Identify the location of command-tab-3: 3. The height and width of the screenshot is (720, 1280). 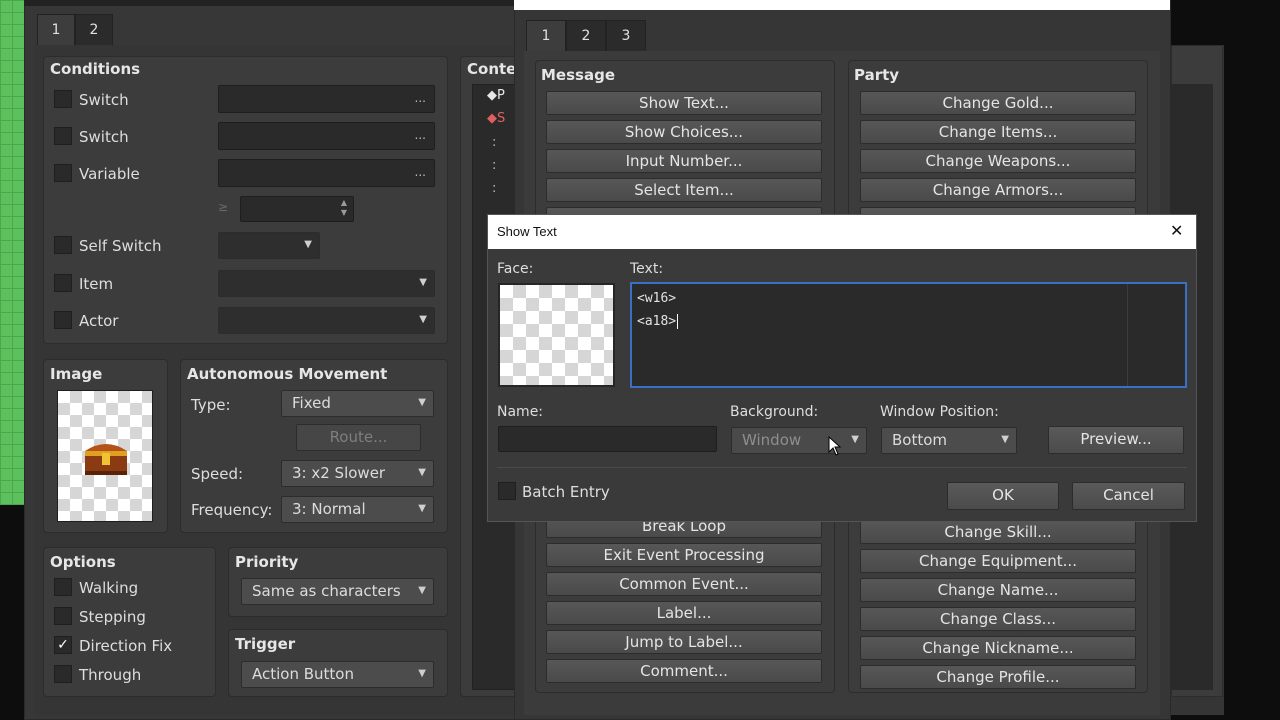
(626, 36).